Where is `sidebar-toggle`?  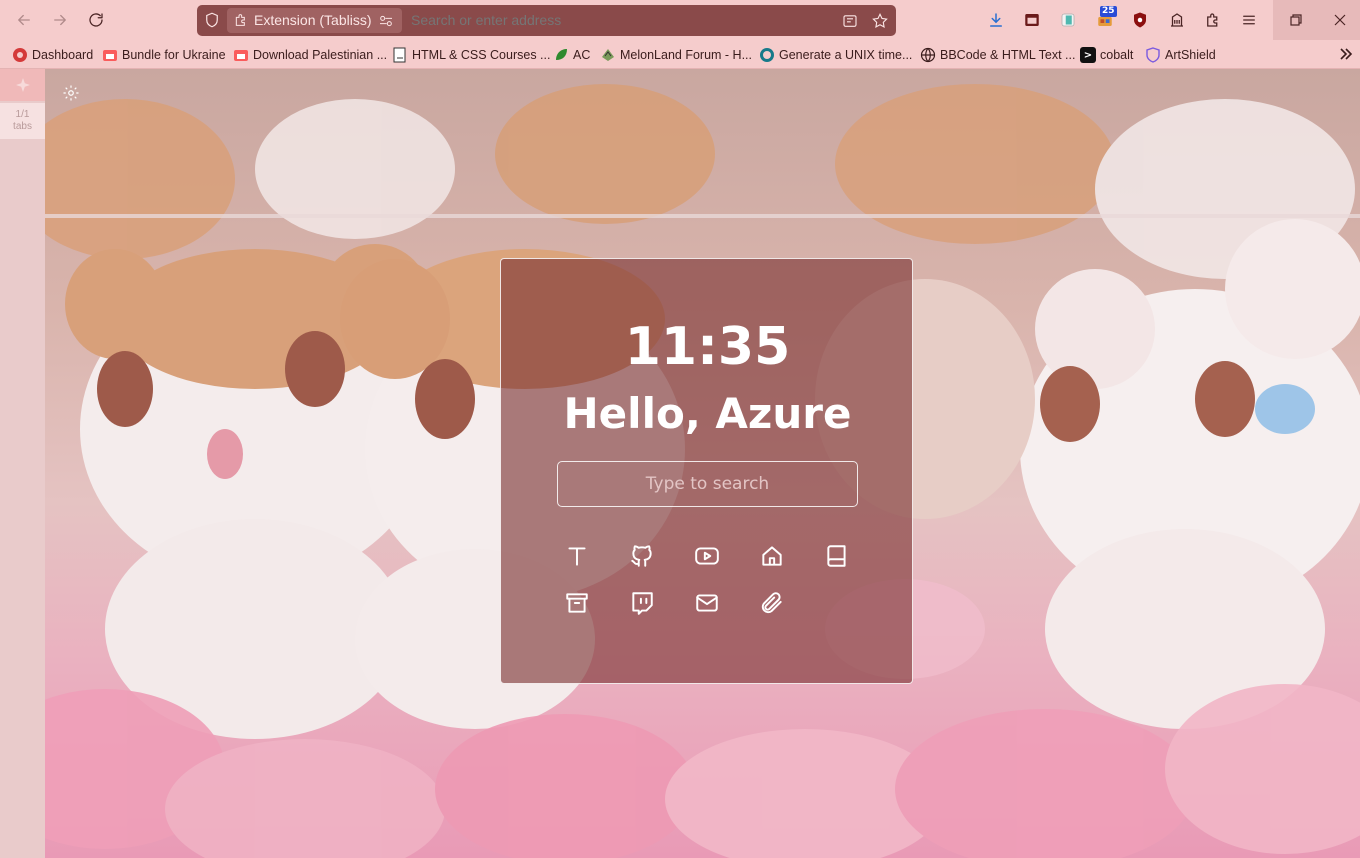 sidebar-toggle is located at coordinates (22, 85).